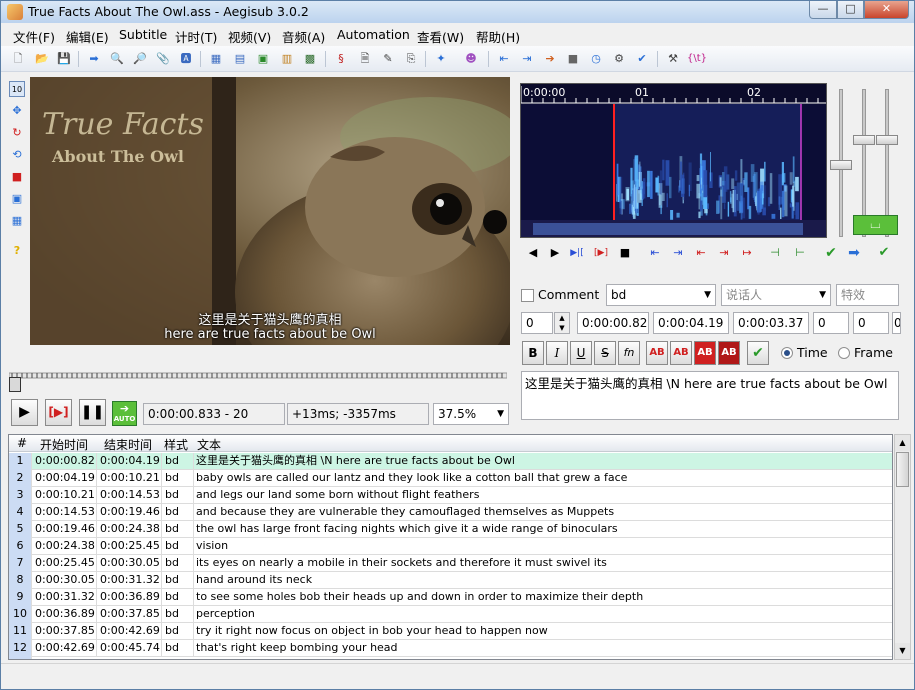 The image size is (915, 690). Describe the element at coordinates (697, 59) in the screenshot. I see `tag-hiding-icon: {\t}` at that location.